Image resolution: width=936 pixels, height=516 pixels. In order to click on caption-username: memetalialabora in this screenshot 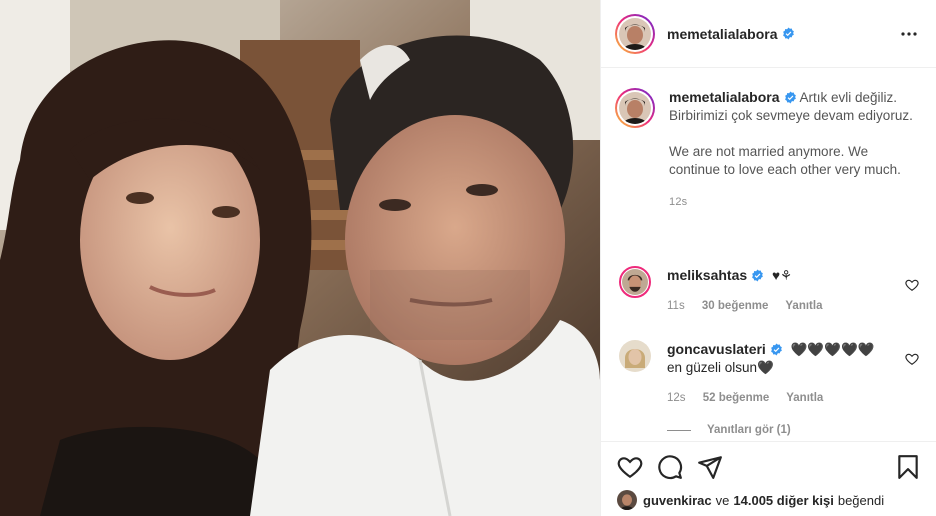, I will do `click(724, 97)`.